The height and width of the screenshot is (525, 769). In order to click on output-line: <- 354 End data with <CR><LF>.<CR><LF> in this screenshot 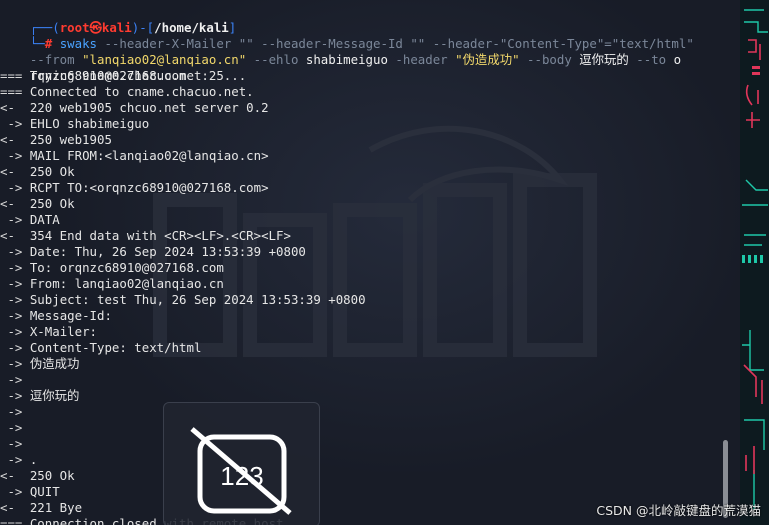, I will do `click(145, 236)`.